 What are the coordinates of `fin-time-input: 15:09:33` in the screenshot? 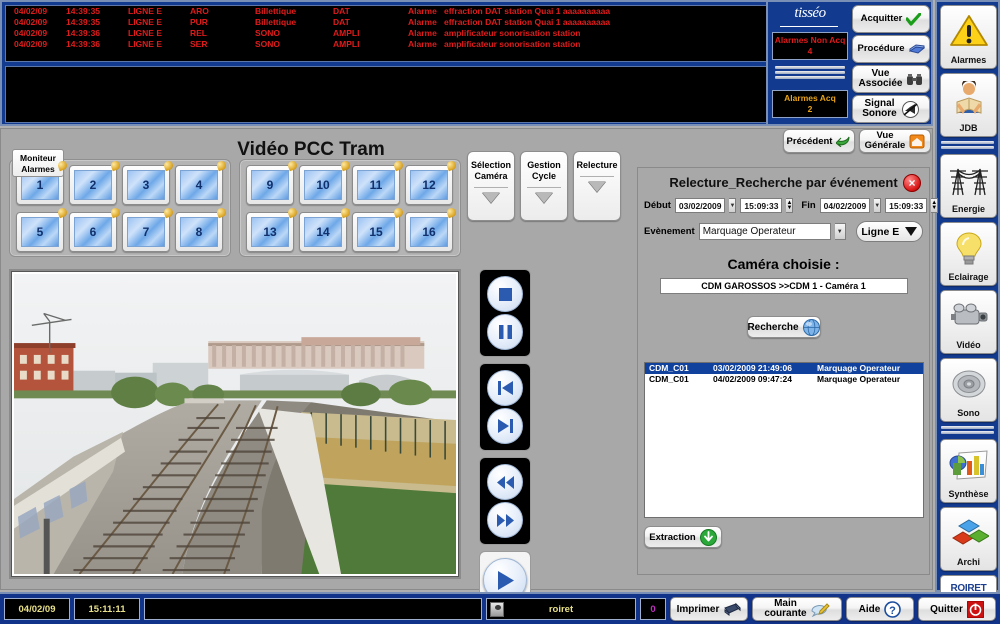 It's located at (906, 205).